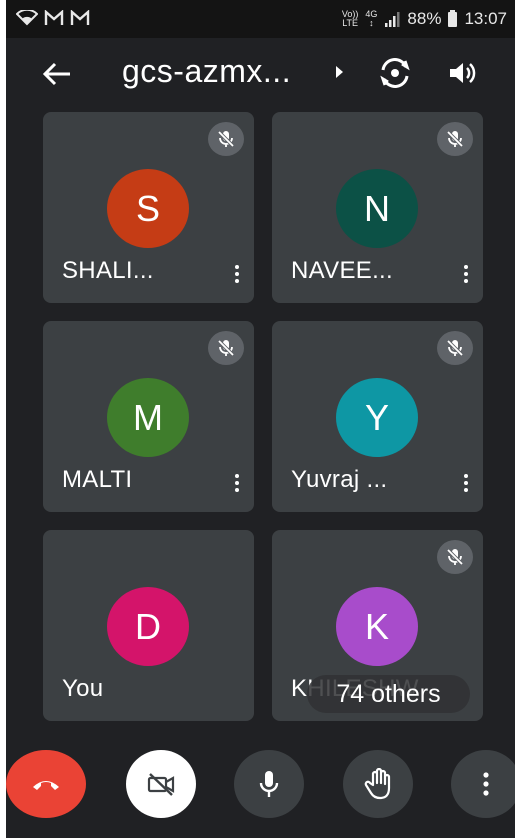  I want to click on hand-icon, so click(377, 784).